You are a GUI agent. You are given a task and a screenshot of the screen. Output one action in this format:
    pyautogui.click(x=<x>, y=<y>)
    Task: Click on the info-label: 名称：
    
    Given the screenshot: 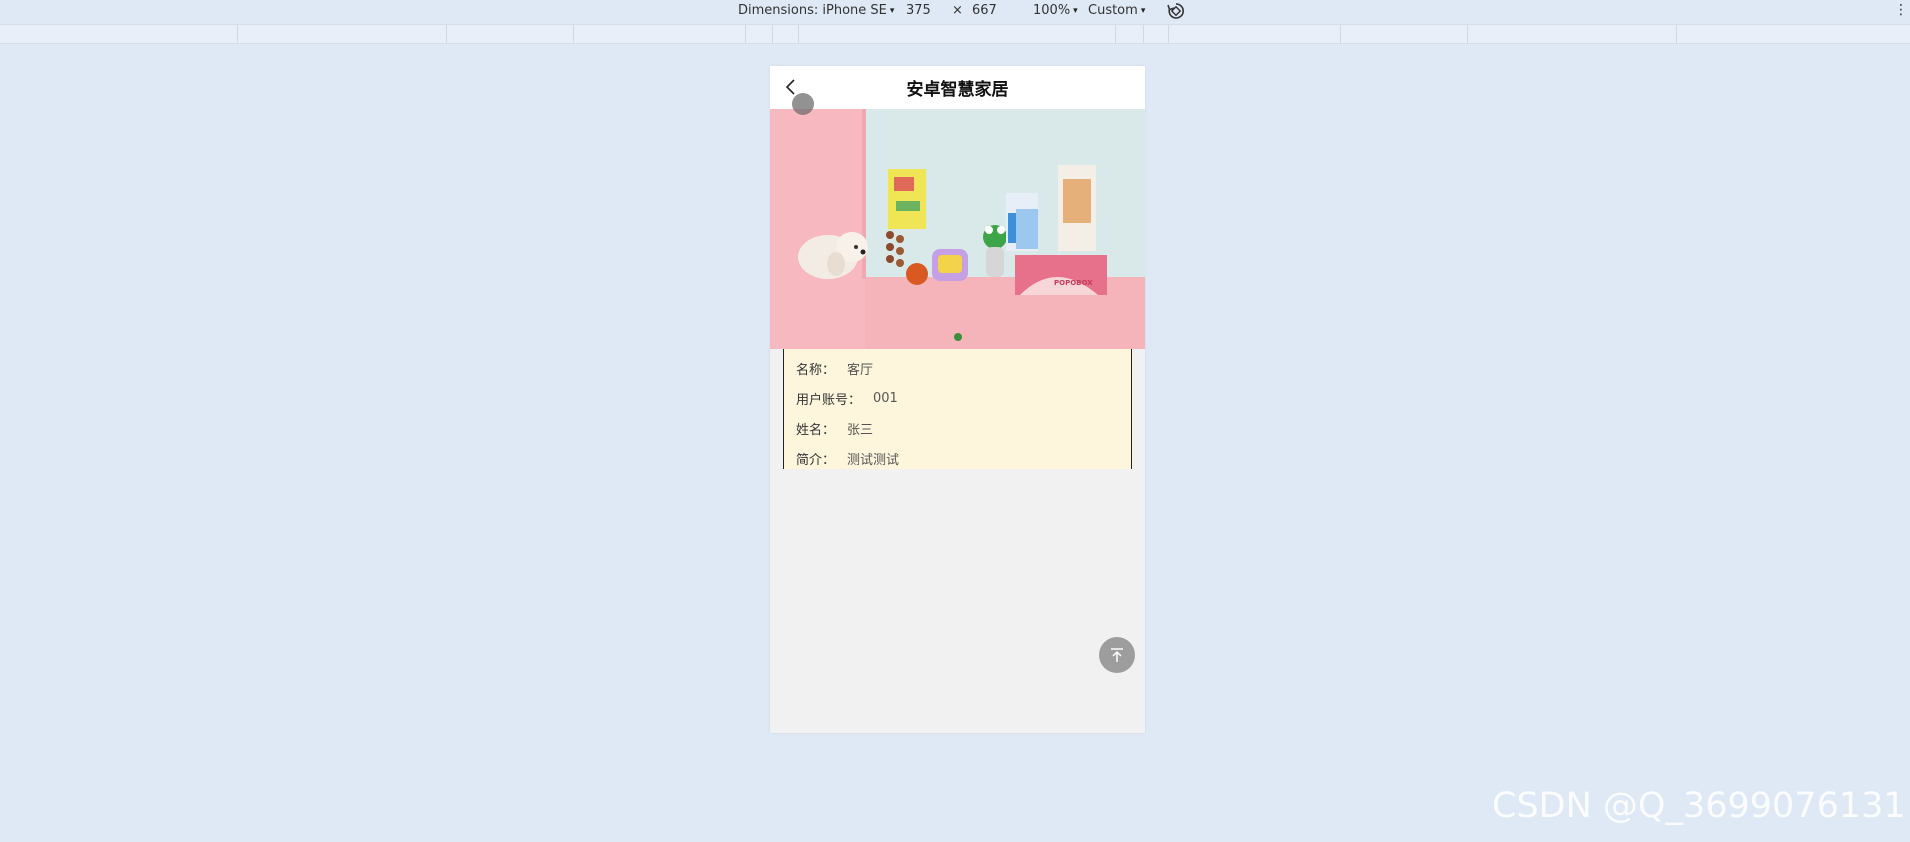 What is the action you would take?
    pyautogui.click(x=816, y=370)
    